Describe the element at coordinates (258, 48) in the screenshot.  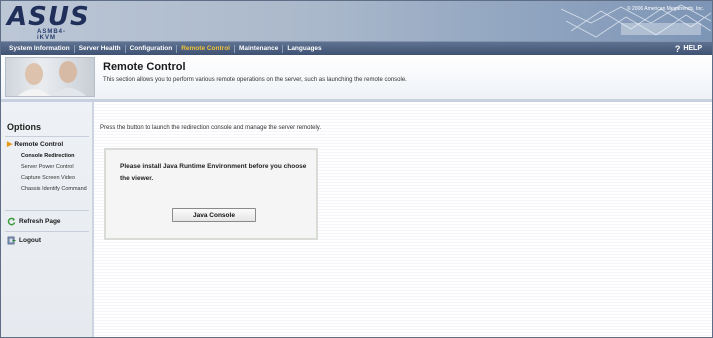
I see `nav-maintenance: Maintenance` at that location.